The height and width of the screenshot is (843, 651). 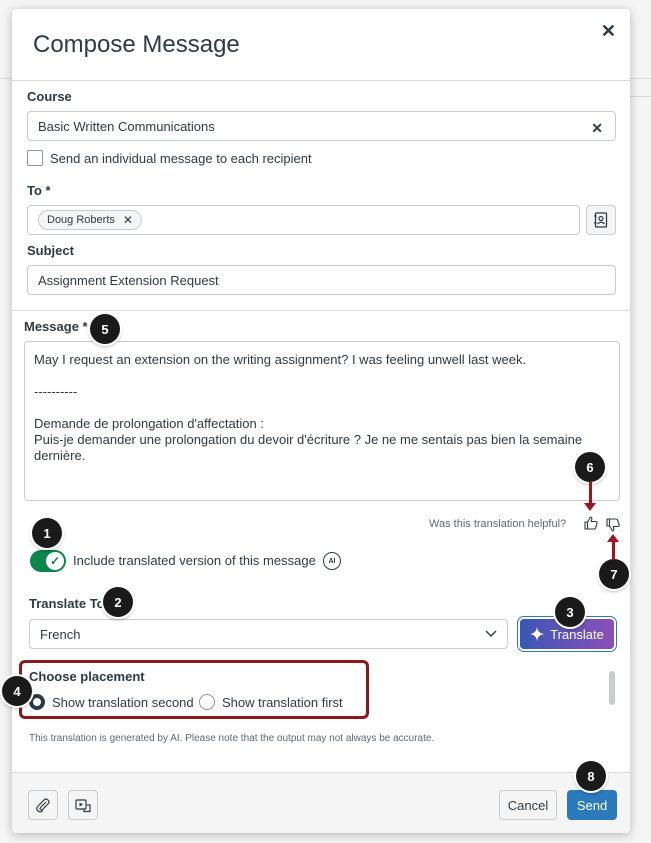 I want to click on translate-to-label: Translate To, so click(x=67, y=603).